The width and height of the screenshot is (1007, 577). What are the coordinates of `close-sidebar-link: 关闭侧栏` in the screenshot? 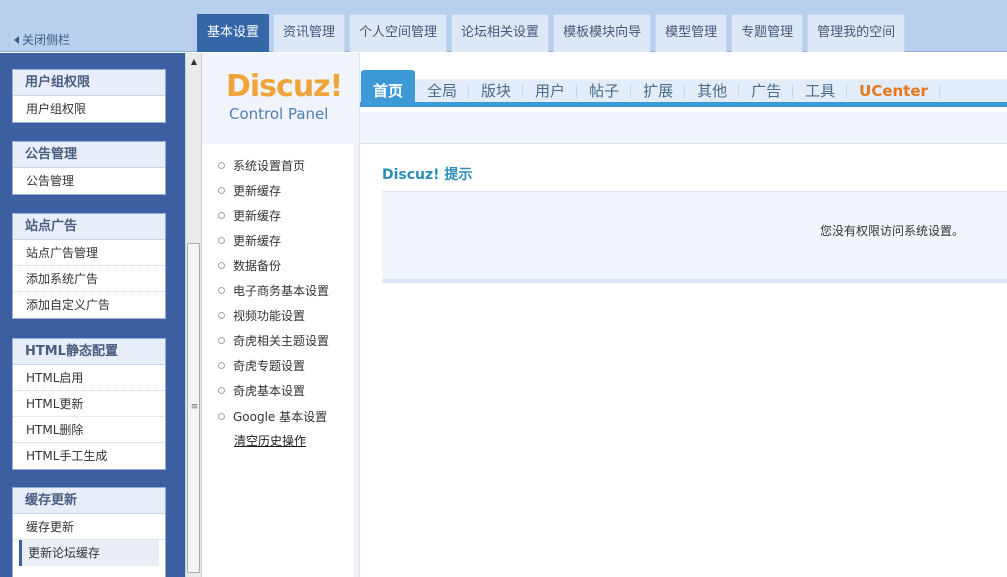 It's located at (42, 39).